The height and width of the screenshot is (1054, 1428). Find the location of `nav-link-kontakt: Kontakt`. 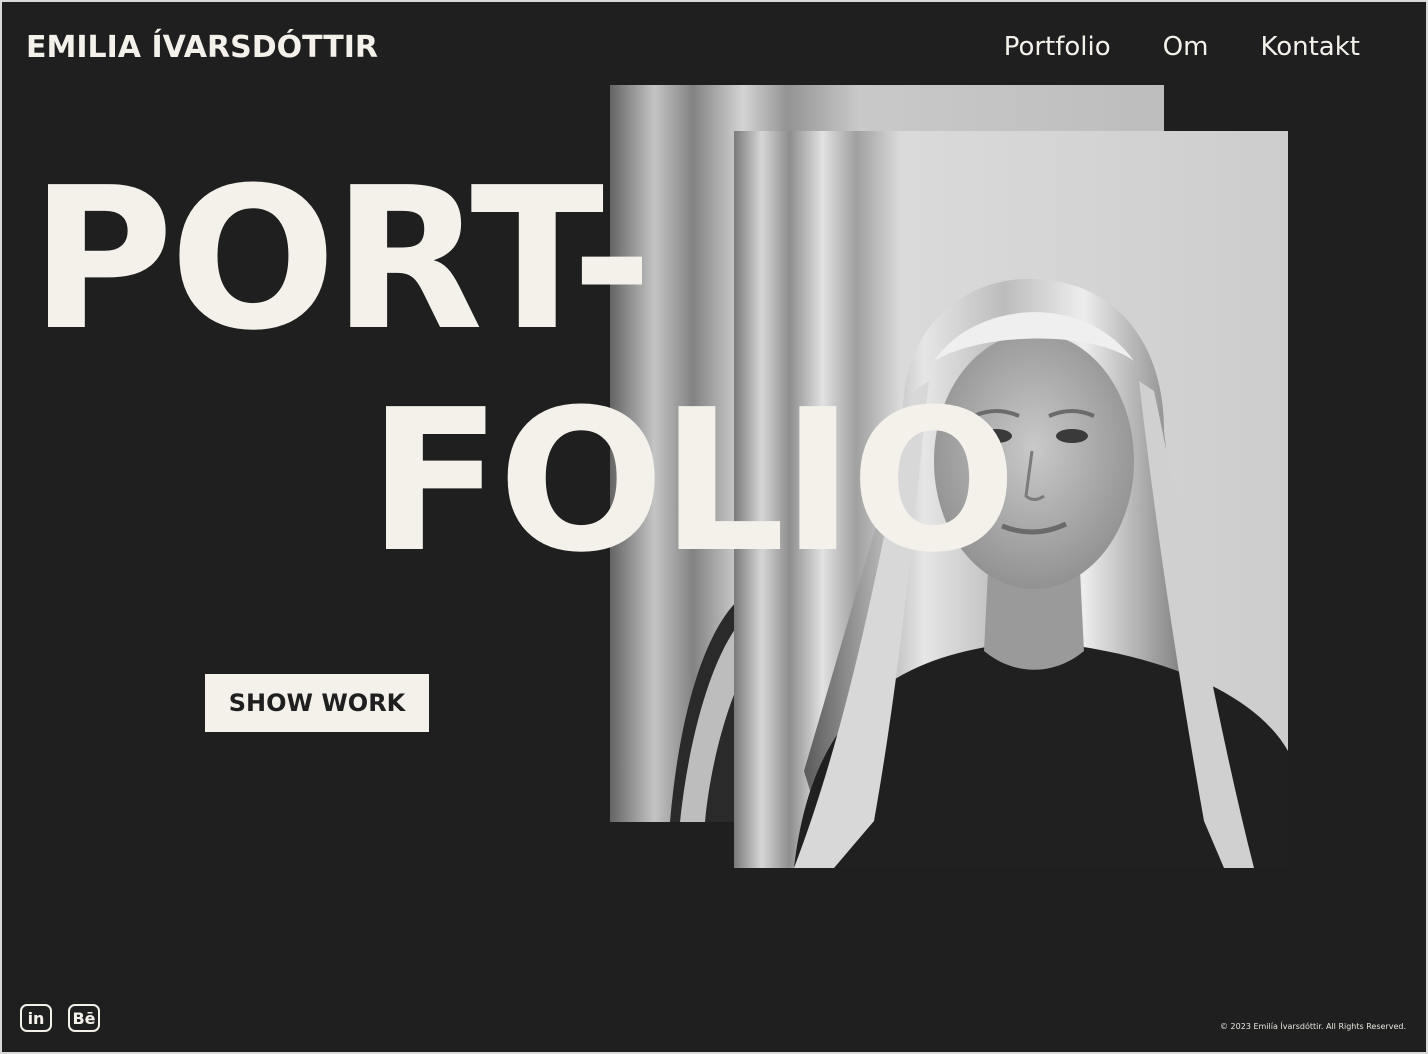

nav-link-kontakt: Kontakt is located at coordinates (1310, 47).